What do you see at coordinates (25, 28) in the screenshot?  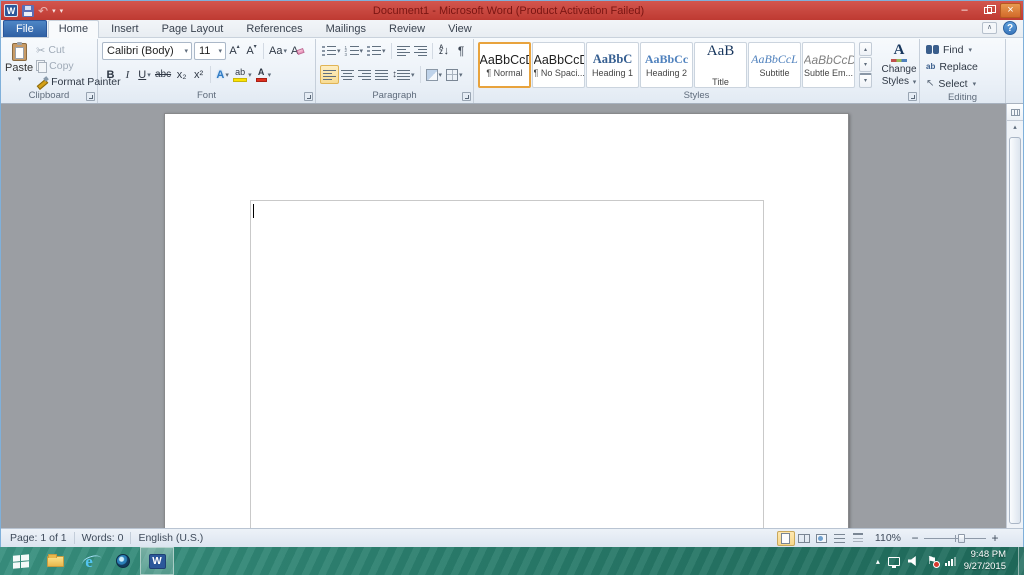 I see `tab-file: File` at bounding box center [25, 28].